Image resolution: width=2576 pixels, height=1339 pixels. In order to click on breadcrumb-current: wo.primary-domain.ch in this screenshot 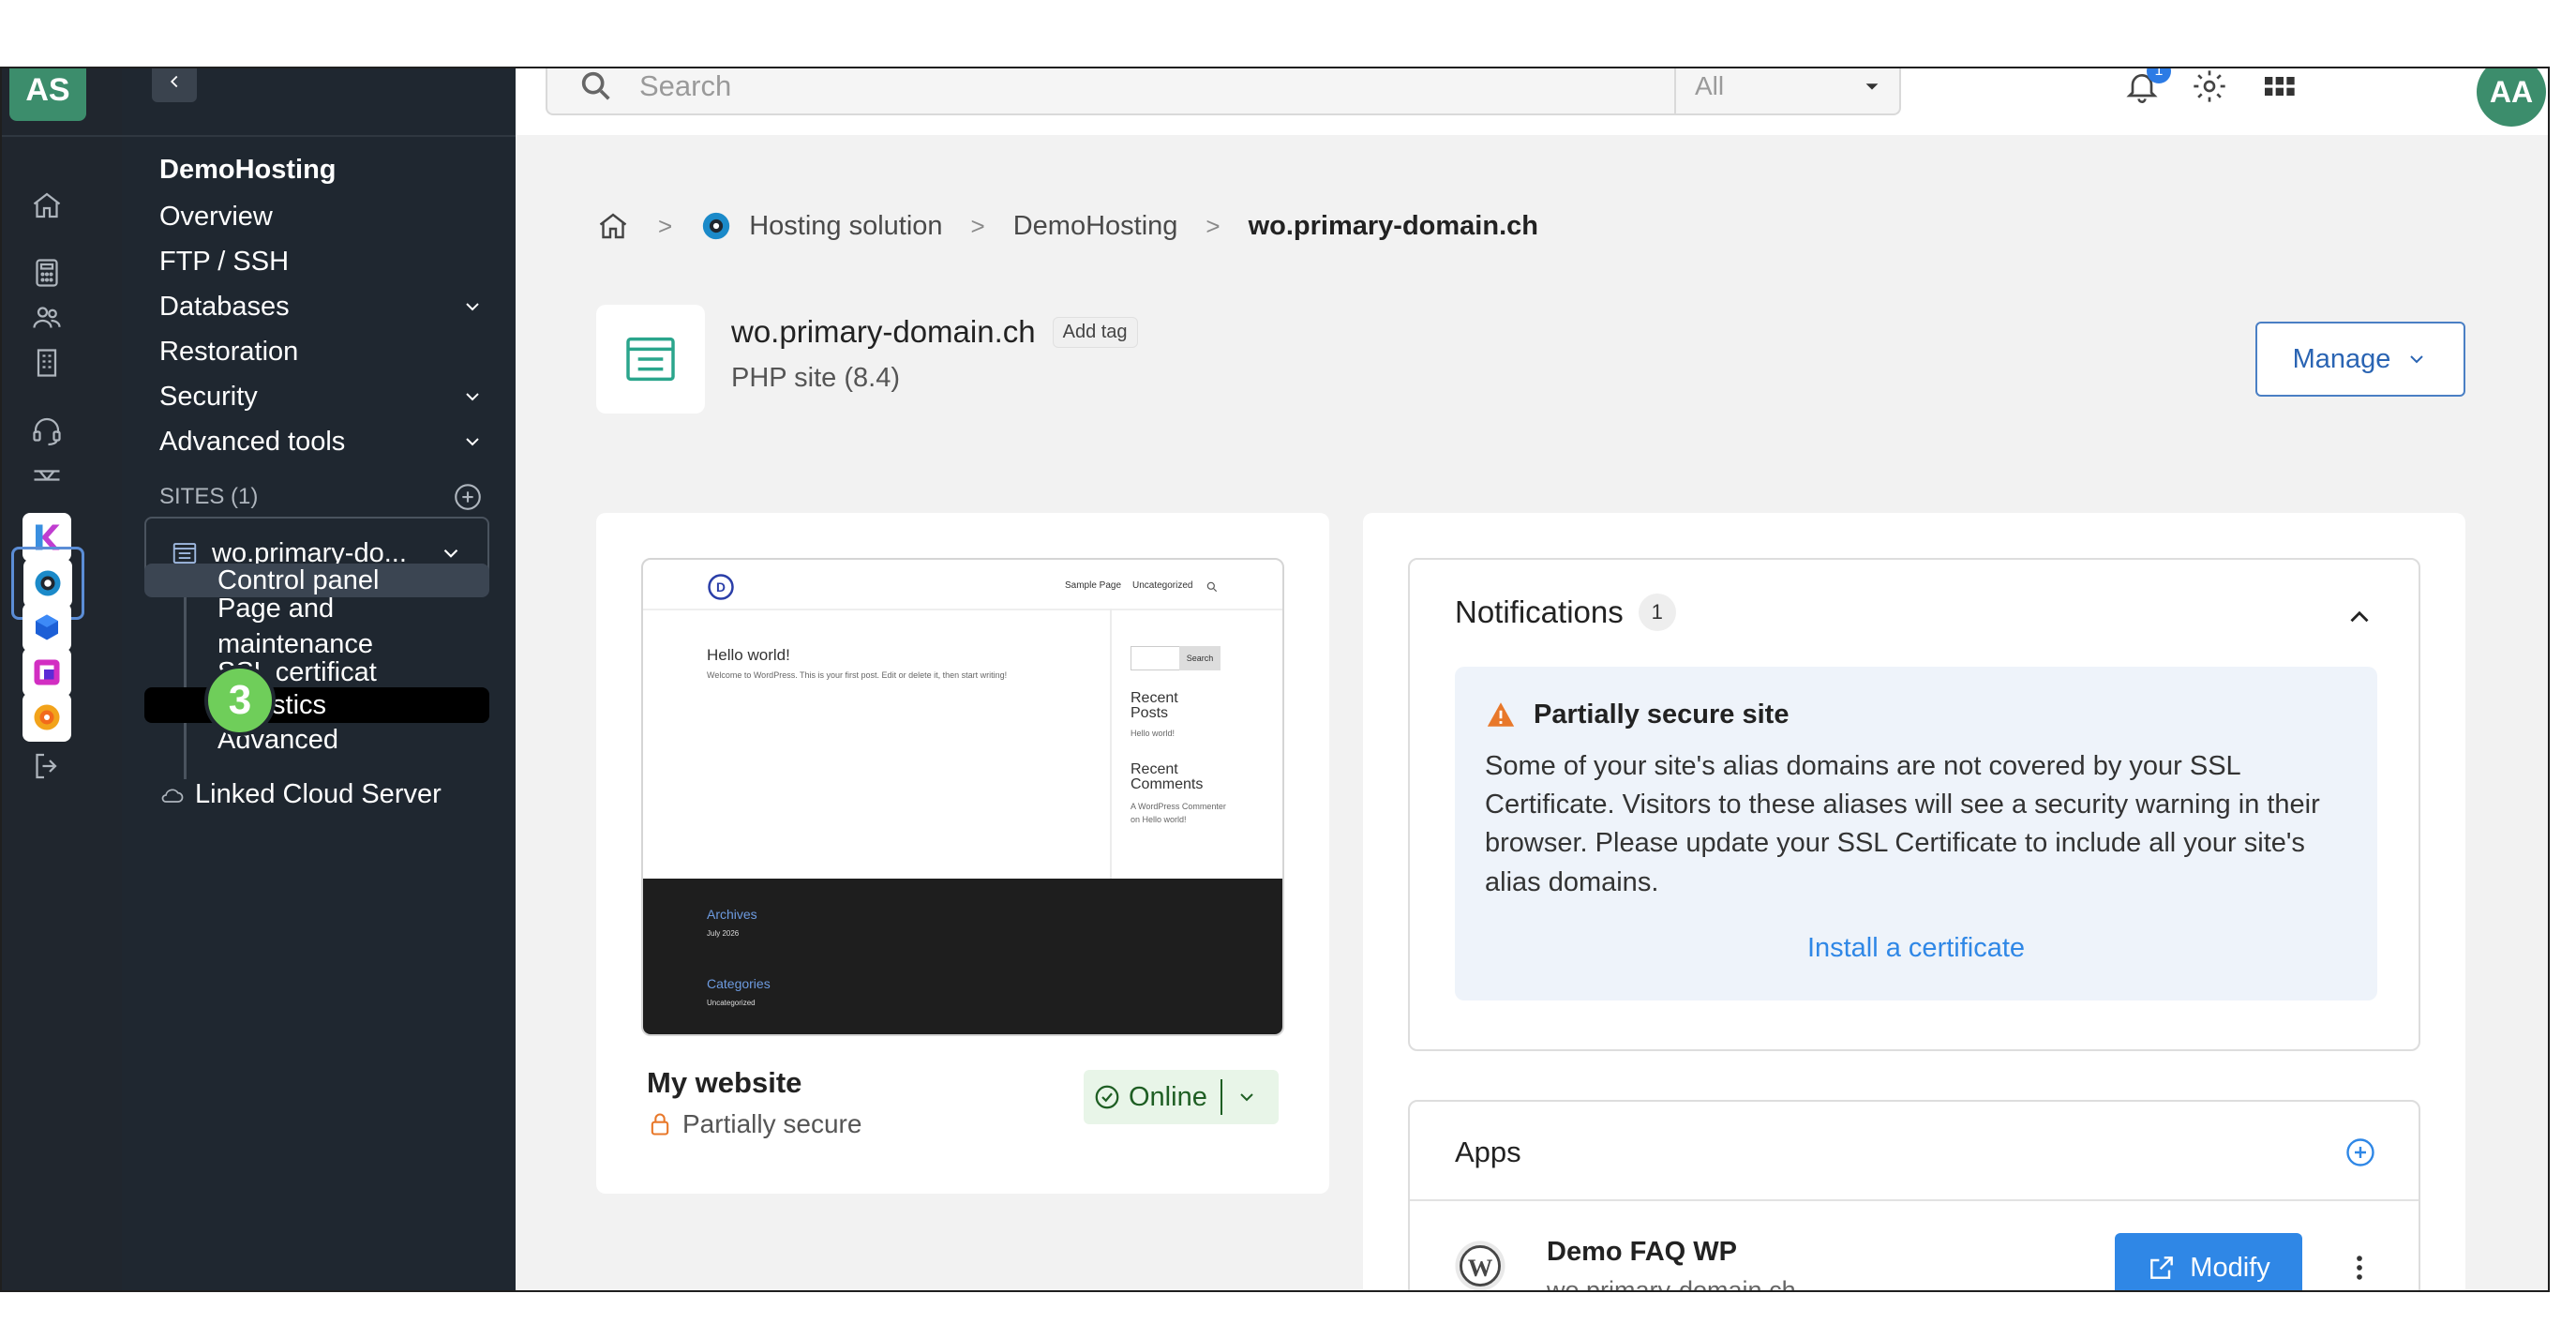, I will do `click(1393, 225)`.